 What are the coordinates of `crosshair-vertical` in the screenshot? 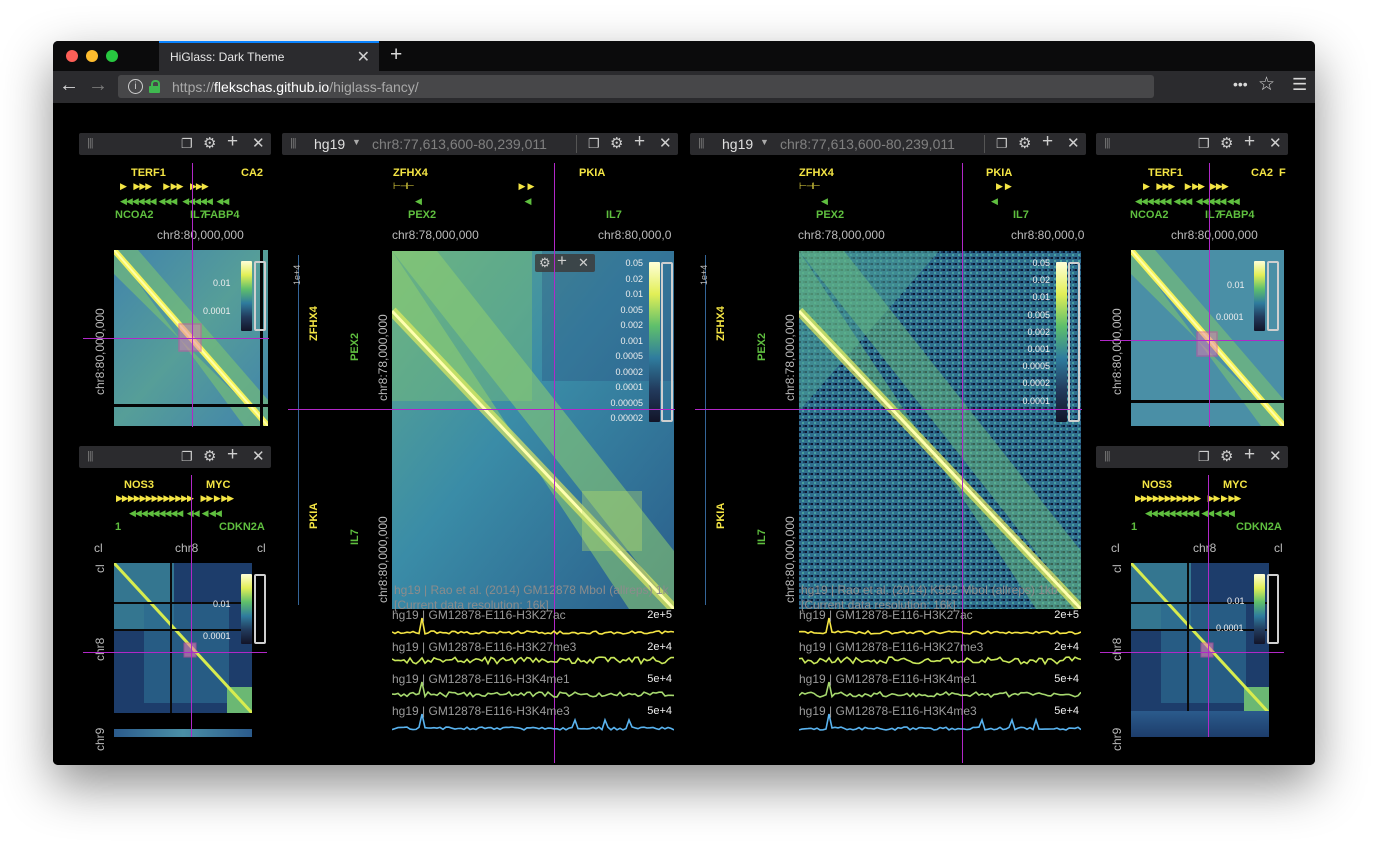 It's located at (1209, 295).